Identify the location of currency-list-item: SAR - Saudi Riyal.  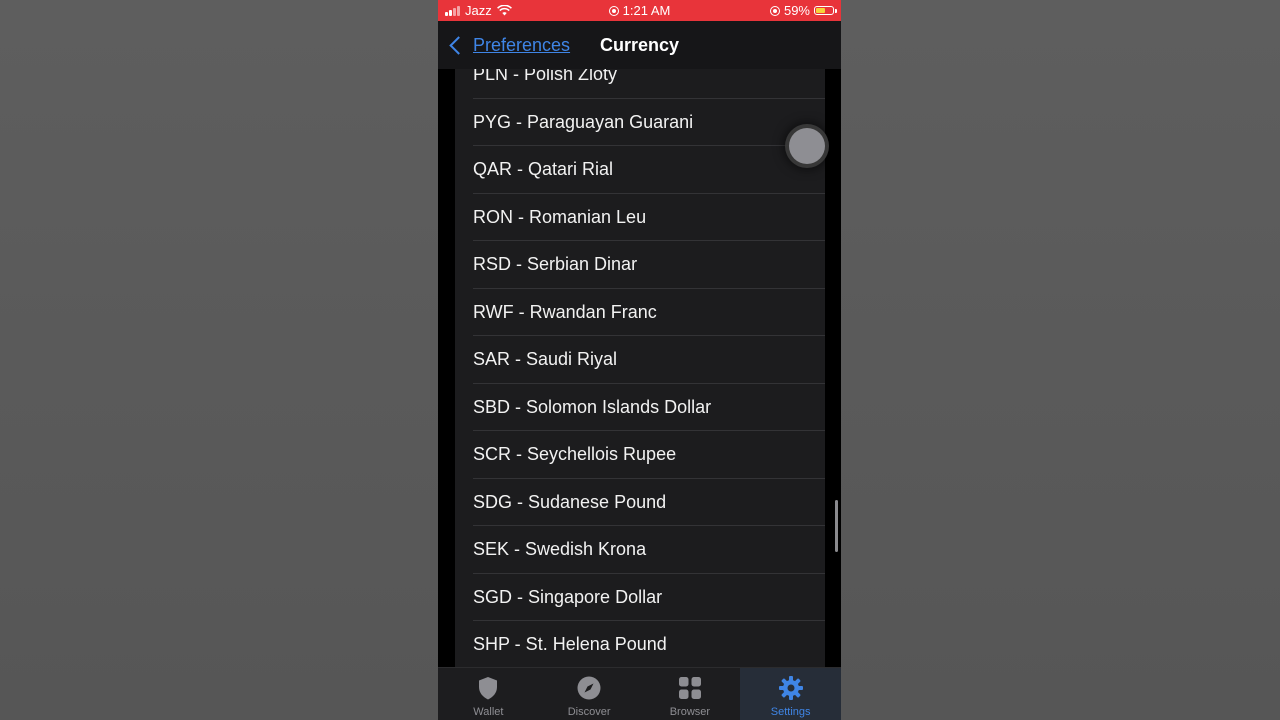
(640, 360).